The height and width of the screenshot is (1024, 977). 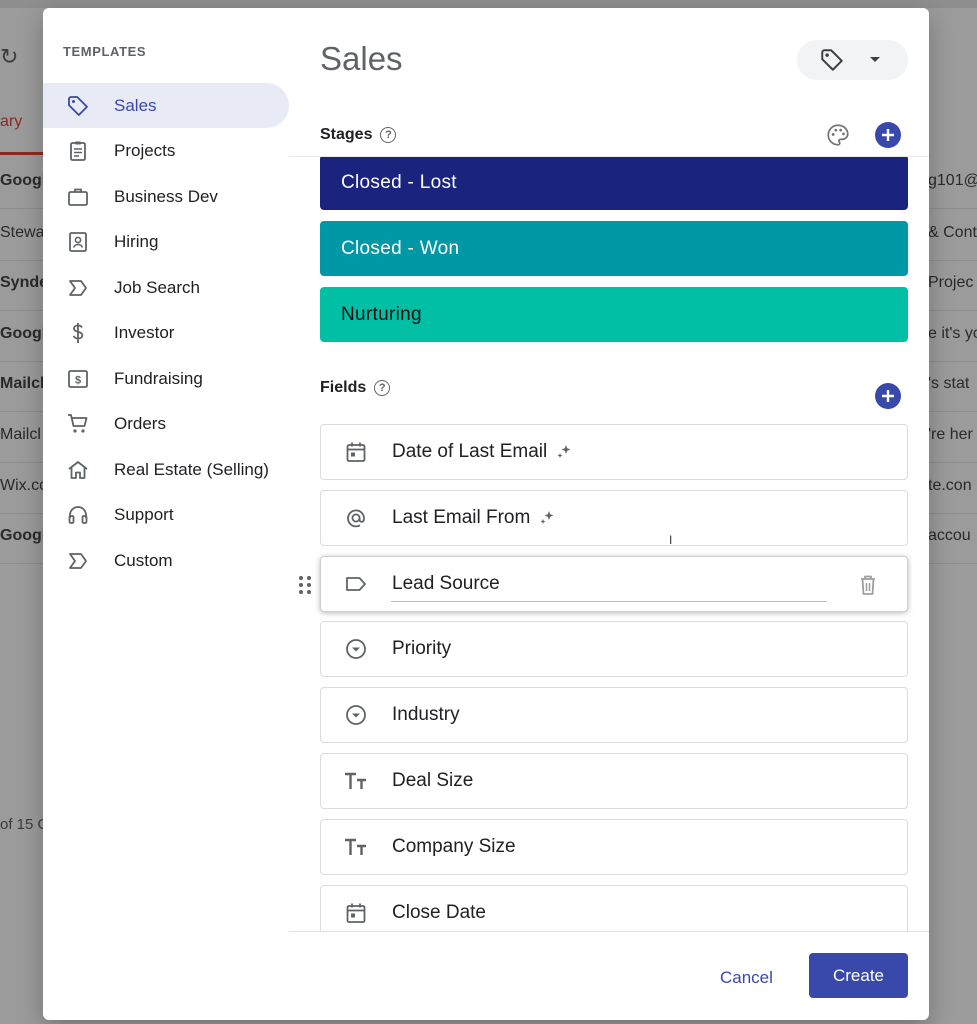 What do you see at coordinates (746, 978) in the screenshot?
I see `cancel-button: Cancel` at bounding box center [746, 978].